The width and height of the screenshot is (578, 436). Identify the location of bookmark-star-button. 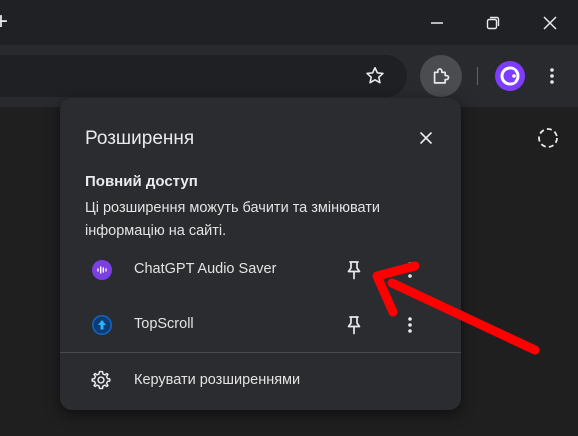
(375, 76).